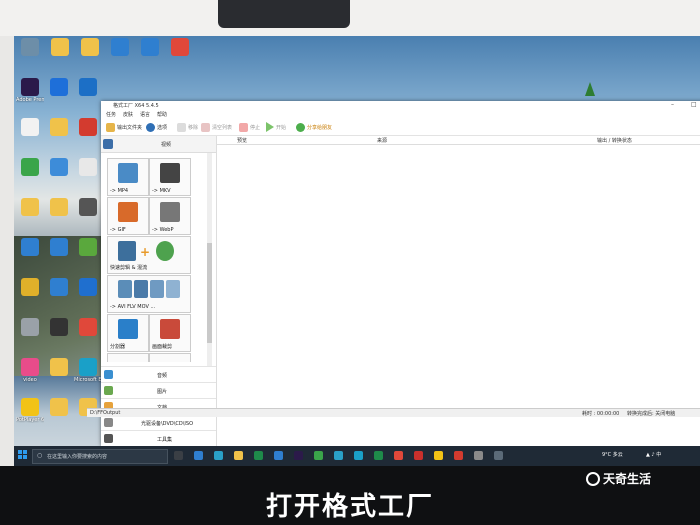 This screenshot has height=525, width=700. I want to click on tile-caption: 画面裁剪, so click(162, 347).